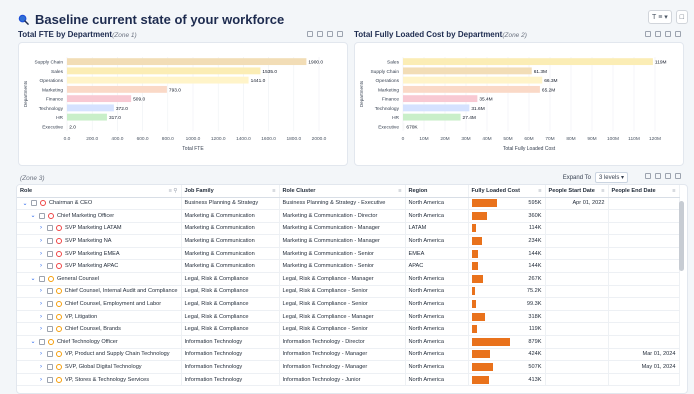 Image resolution: width=694 pixels, height=394 pixels. Describe the element at coordinates (342, 241) in the screenshot. I see `role-cluster-cell: Marketing & Communication - Manager` at that location.